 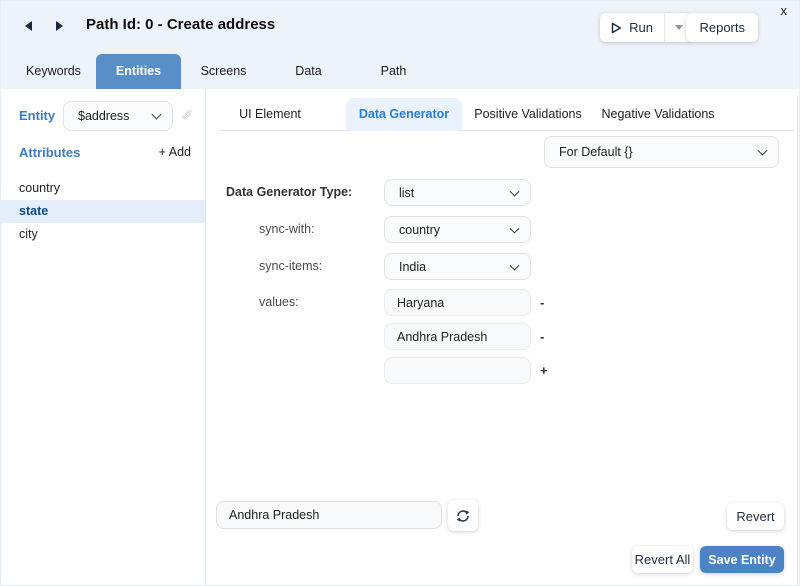 What do you see at coordinates (308, 71) in the screenshot?
I see `tab-data: Data` at bounding box center [308, 71].